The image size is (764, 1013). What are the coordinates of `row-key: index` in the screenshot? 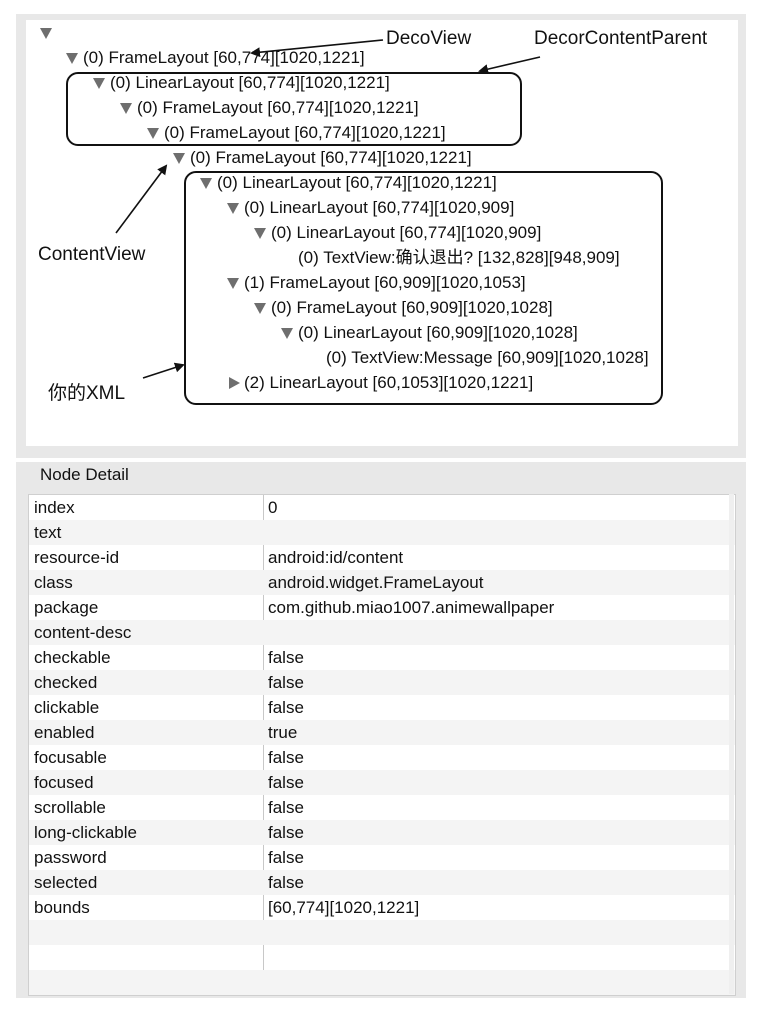 It's located at (54, 507).